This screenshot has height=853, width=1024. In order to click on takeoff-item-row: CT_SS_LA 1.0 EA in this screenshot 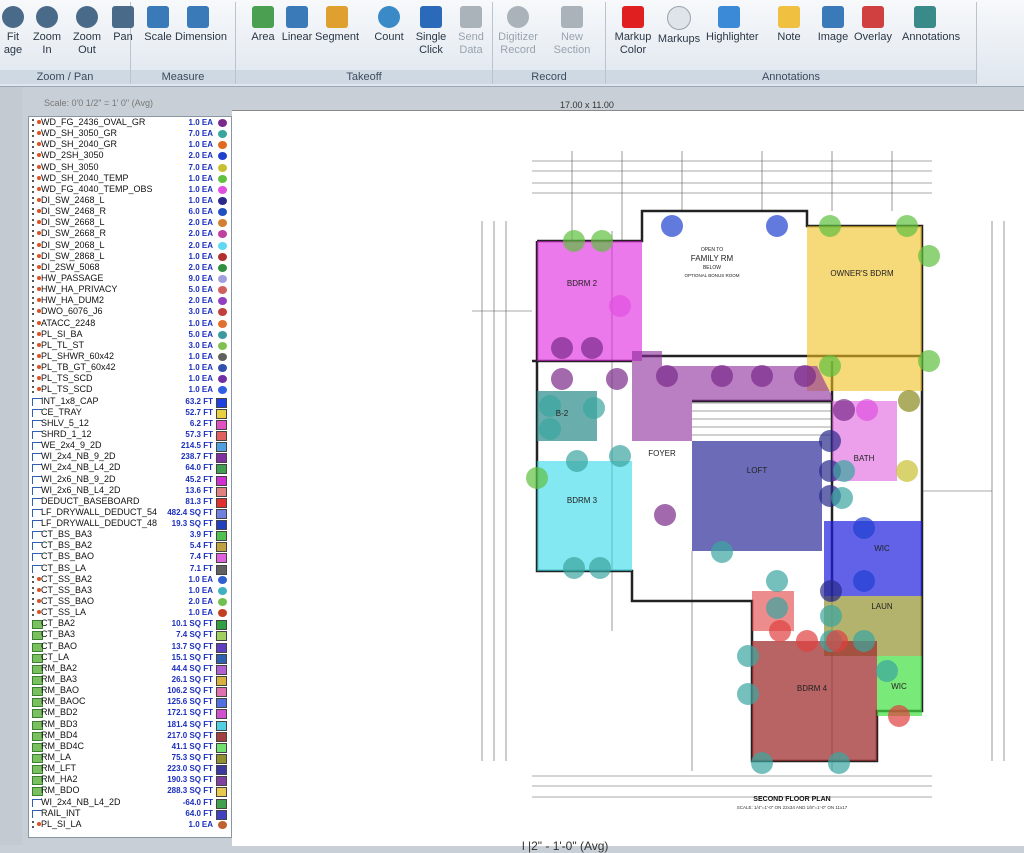, I will do `click(130, 612)`.